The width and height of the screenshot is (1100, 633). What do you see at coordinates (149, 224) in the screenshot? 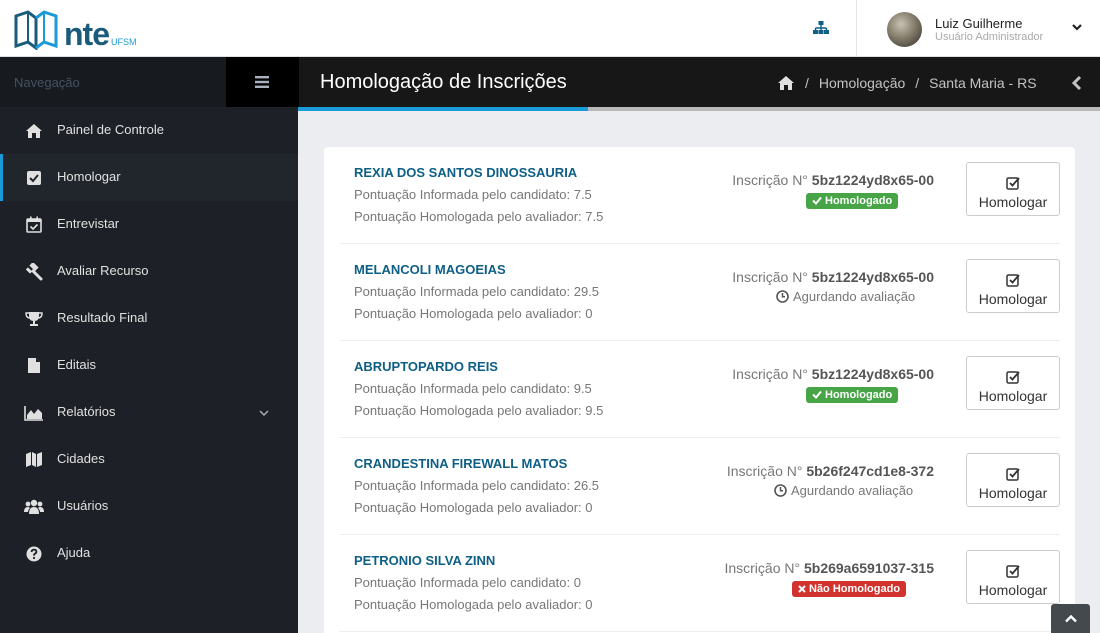
I see `sidebar-item-entrevistar: Entrevistar` at bounding box center [149, 224].